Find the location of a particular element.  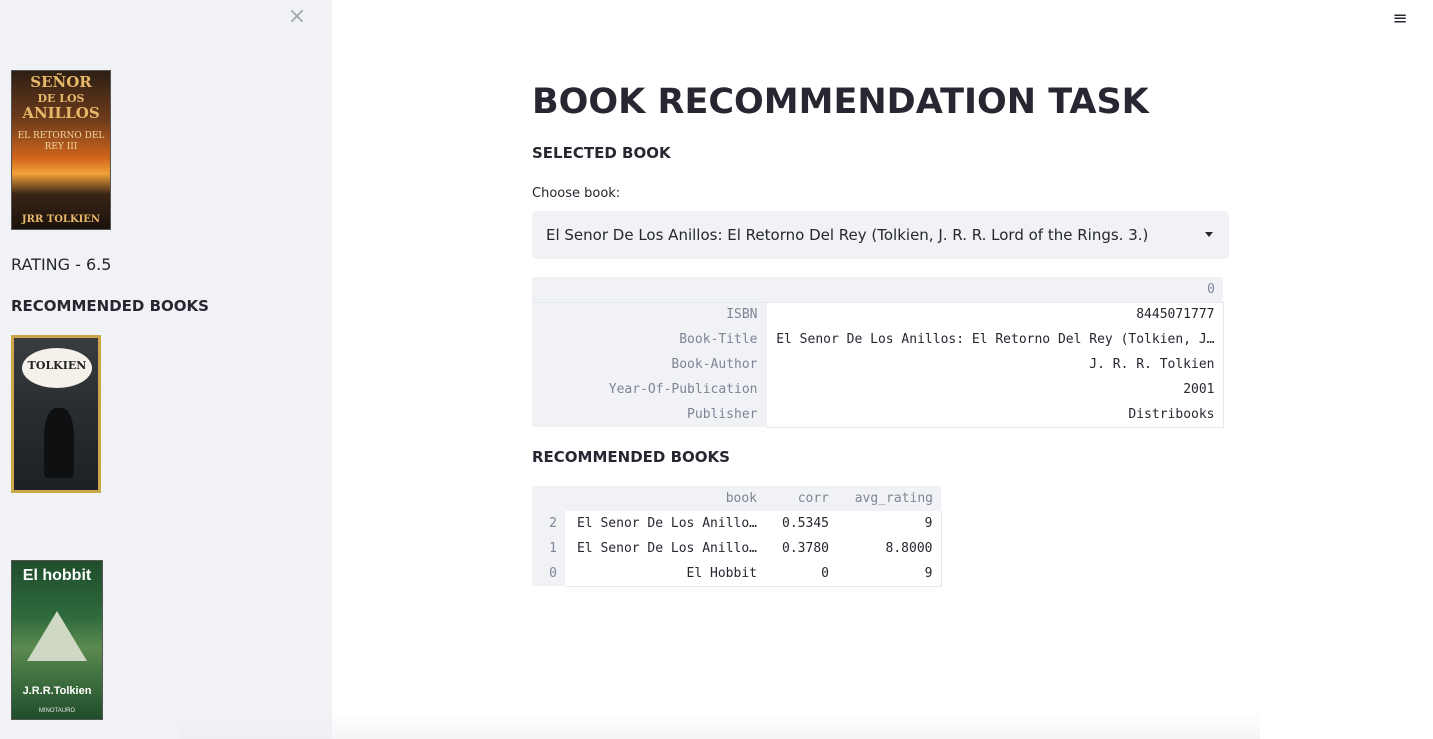

page-title: BOOK RECOMMENDATION TASK is located at coordinates (840, 102).